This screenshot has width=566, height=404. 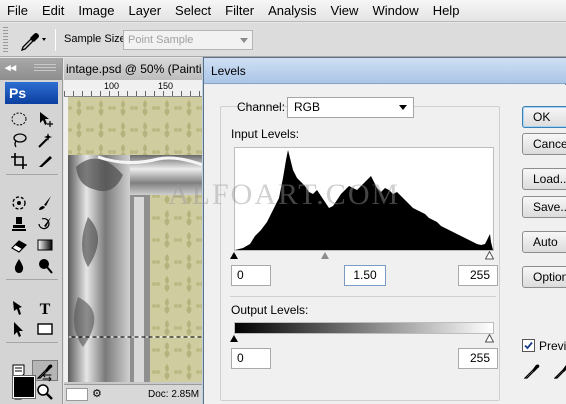 I want to click on history-brush-icon, so click(x=44, y=222).